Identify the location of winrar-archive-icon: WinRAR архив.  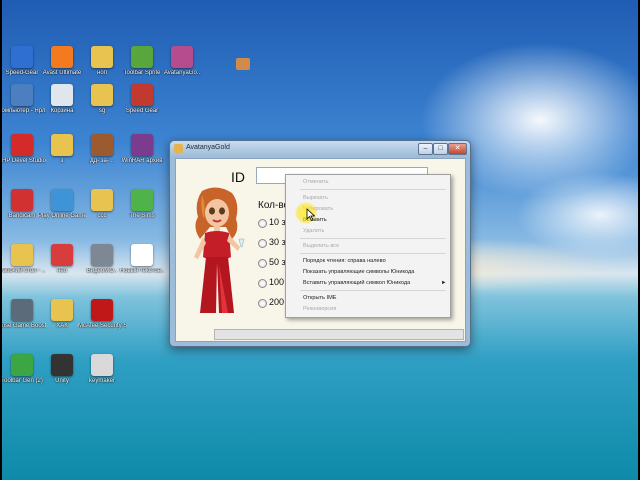
(142, 159).